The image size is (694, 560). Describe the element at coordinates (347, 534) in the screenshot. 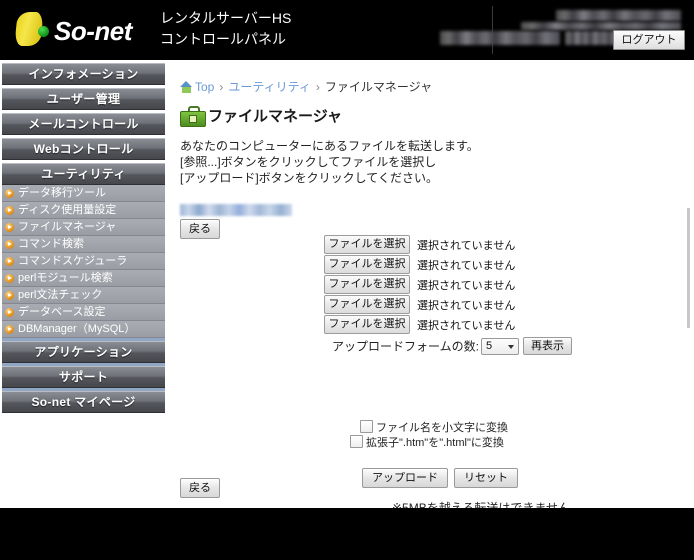

I see `site-footer` at that location.